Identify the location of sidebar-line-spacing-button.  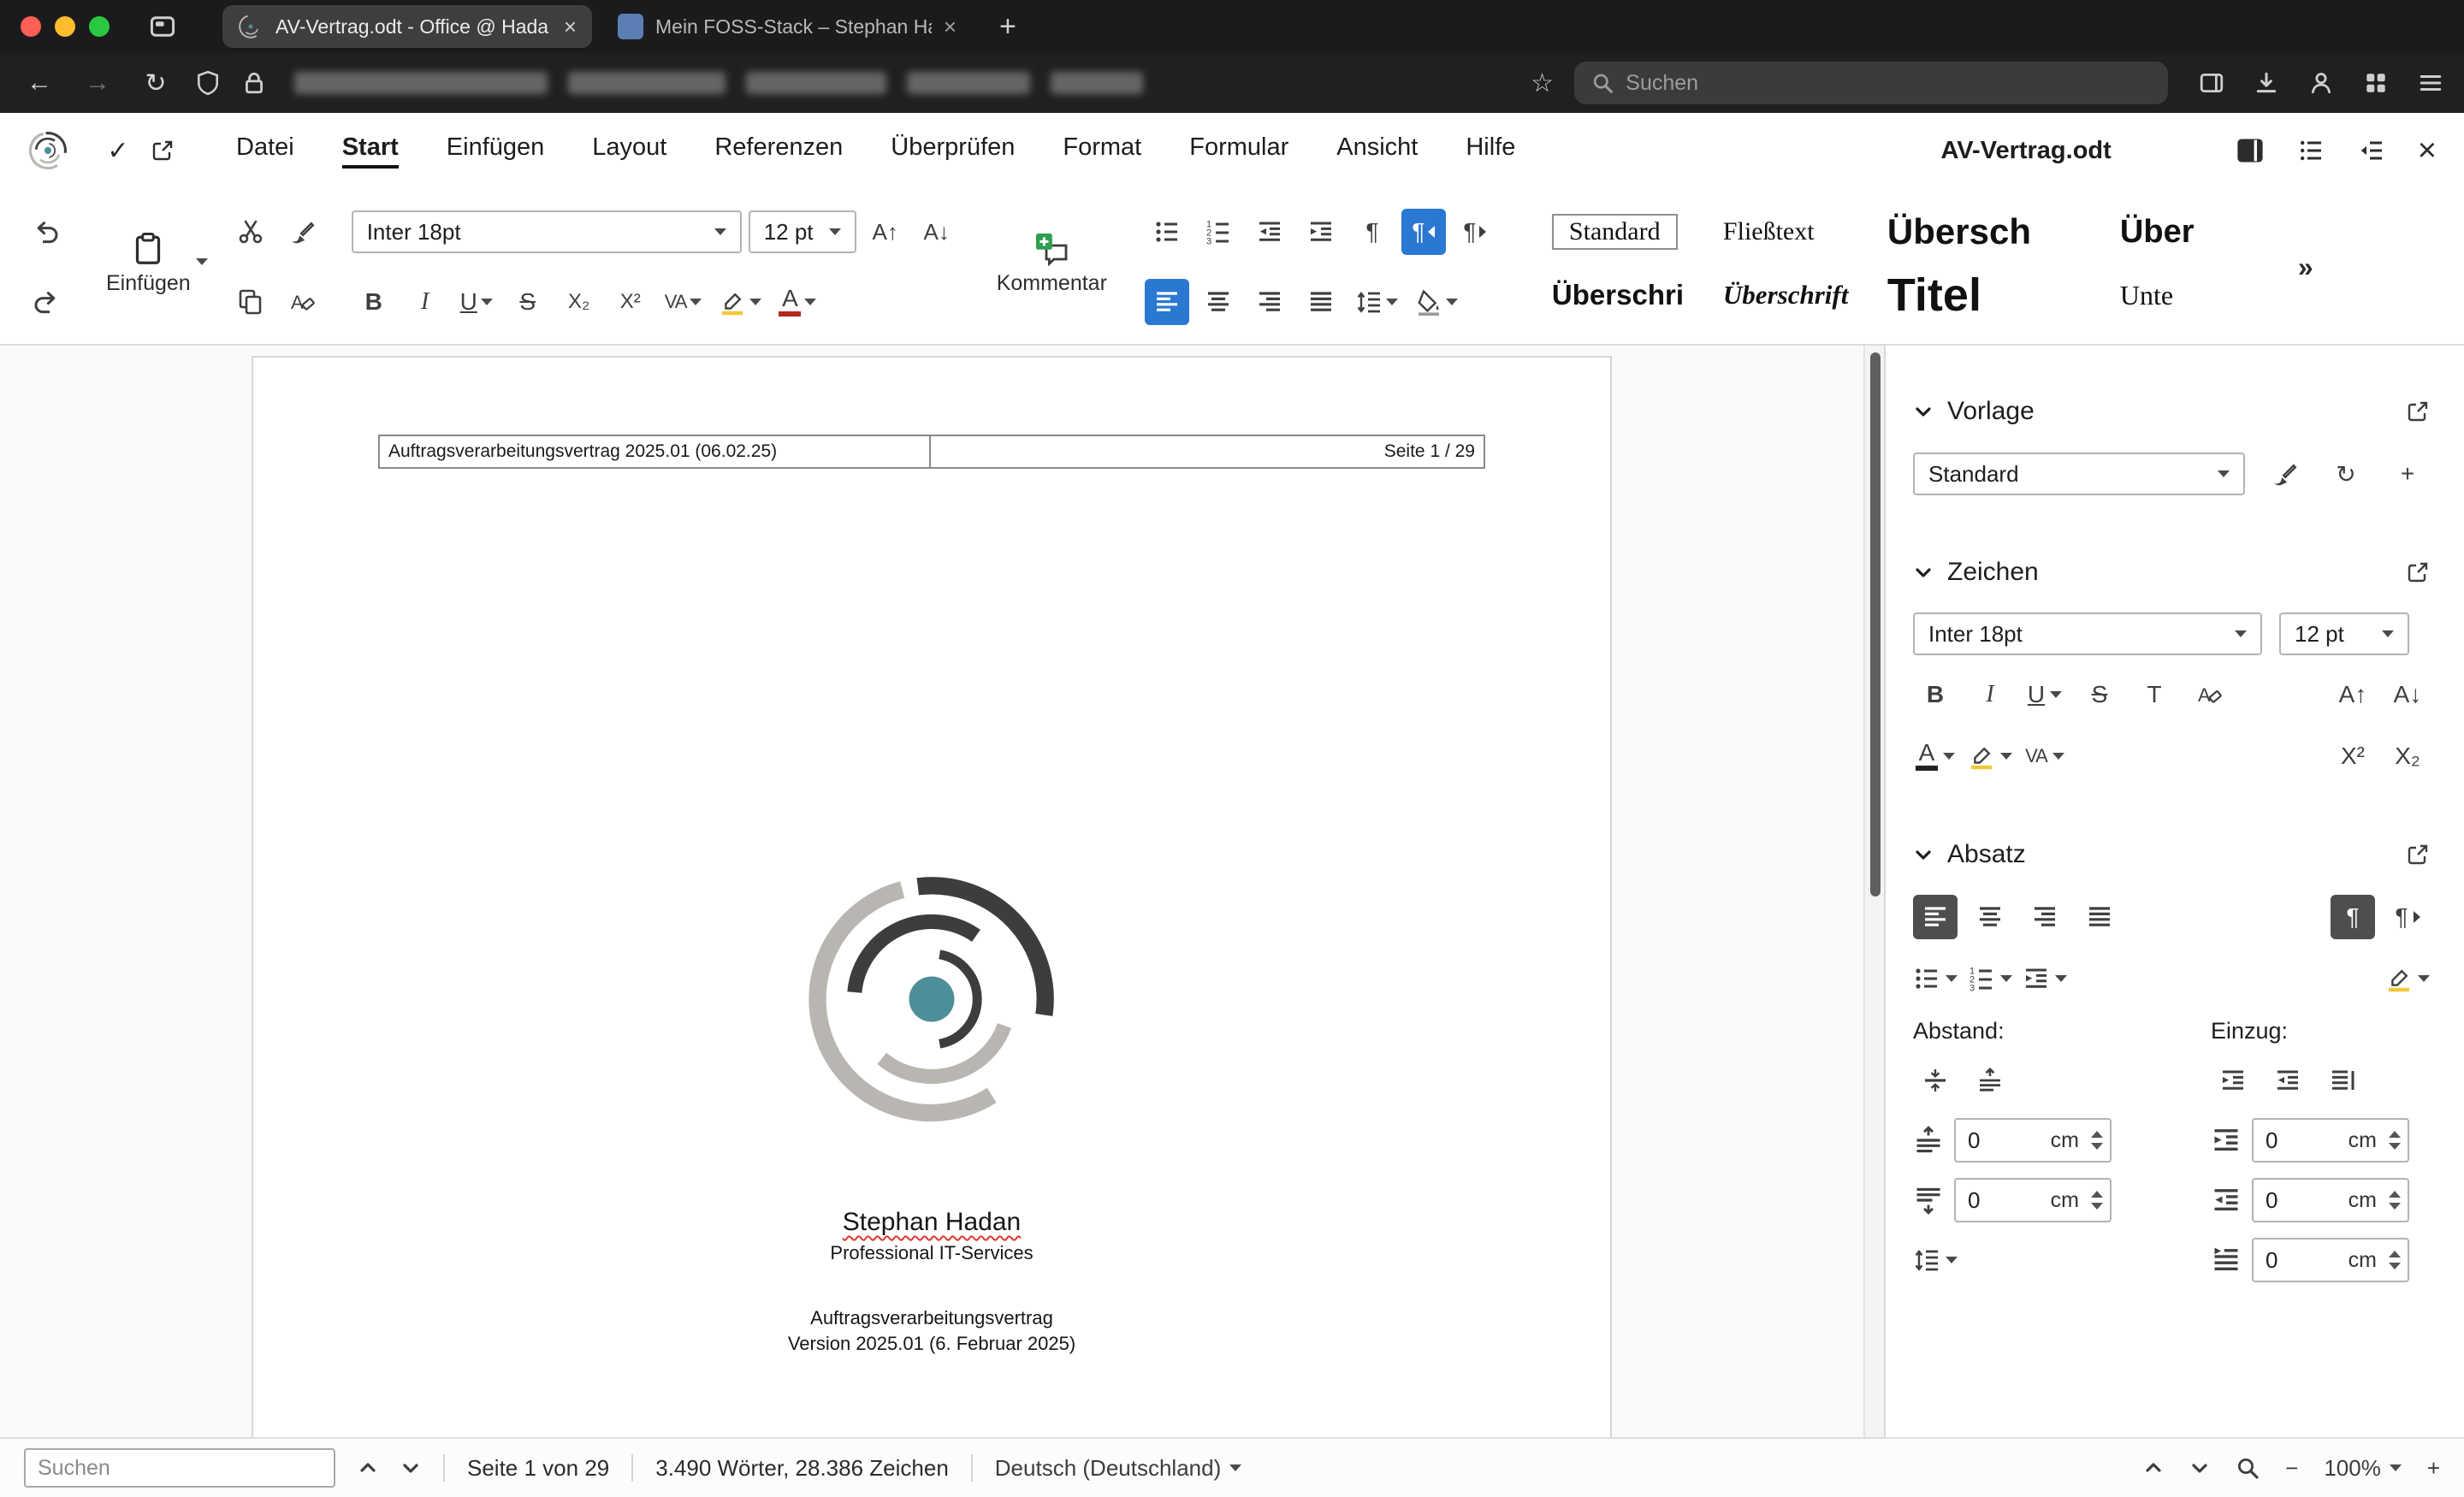
(1935, 1260).